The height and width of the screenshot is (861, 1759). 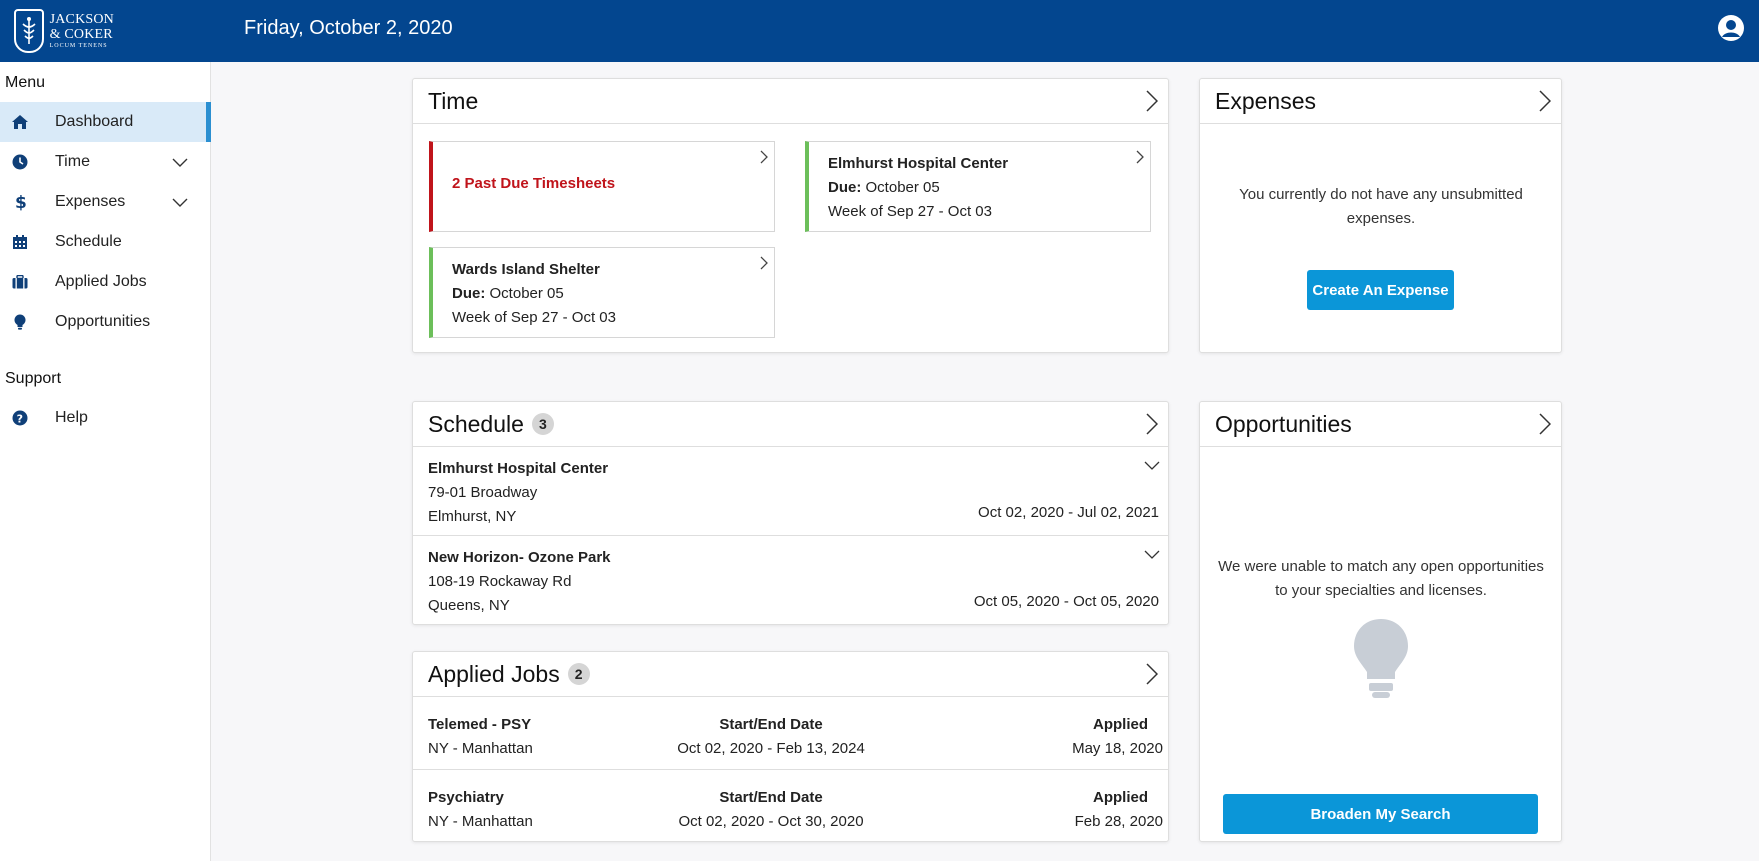 What do you see at coordinates (534, 183) in the screenshot?
I see `past-due-text: 2 Past Due Timesheets` at bounding box center [534, 183].